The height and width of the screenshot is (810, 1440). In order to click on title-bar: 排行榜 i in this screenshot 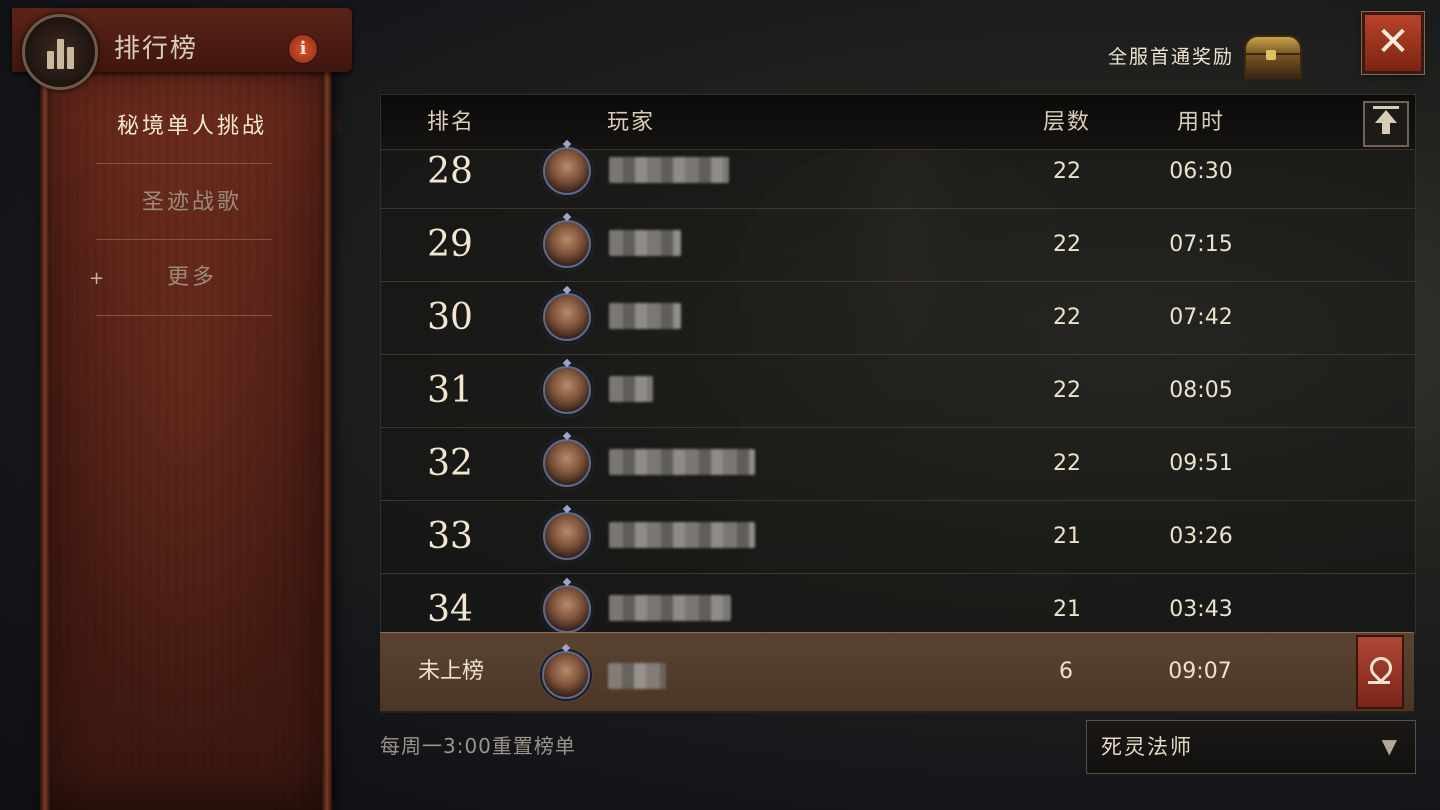, I will do `click(182, 49)`.